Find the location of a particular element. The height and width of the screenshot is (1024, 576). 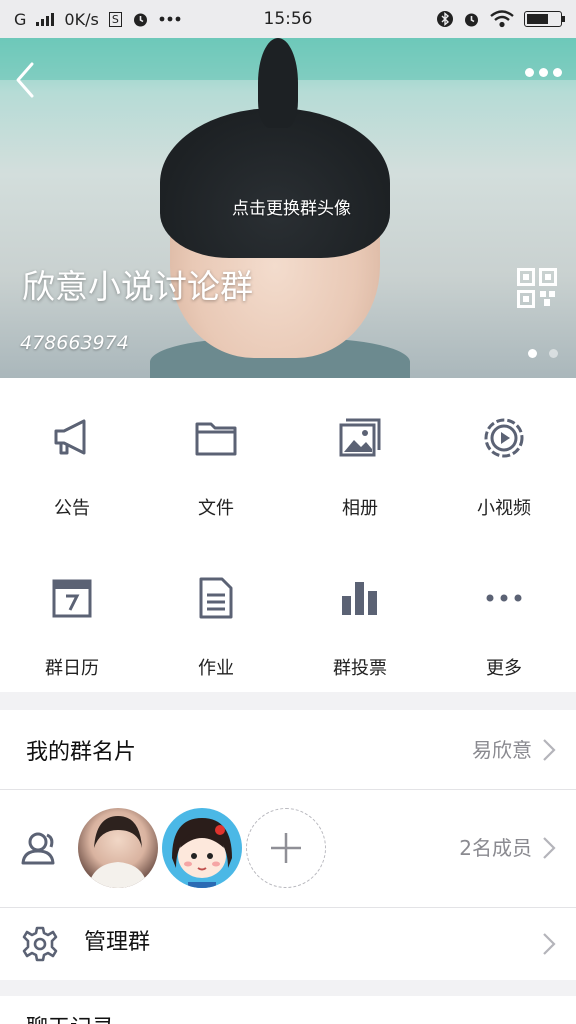

header-photo-hair is located at coordinates (275, 183).